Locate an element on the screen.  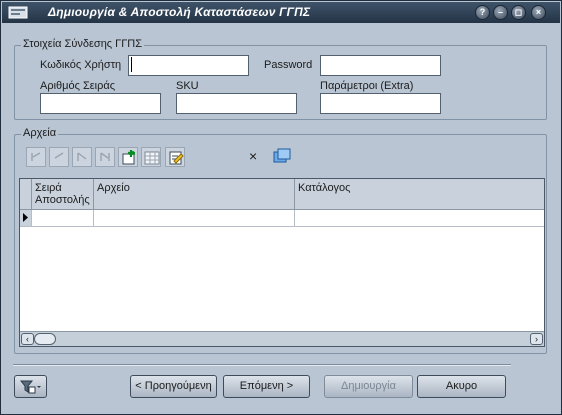
column-header-serial: Σειρά Αποστολής is located at coordinates (63, 194).